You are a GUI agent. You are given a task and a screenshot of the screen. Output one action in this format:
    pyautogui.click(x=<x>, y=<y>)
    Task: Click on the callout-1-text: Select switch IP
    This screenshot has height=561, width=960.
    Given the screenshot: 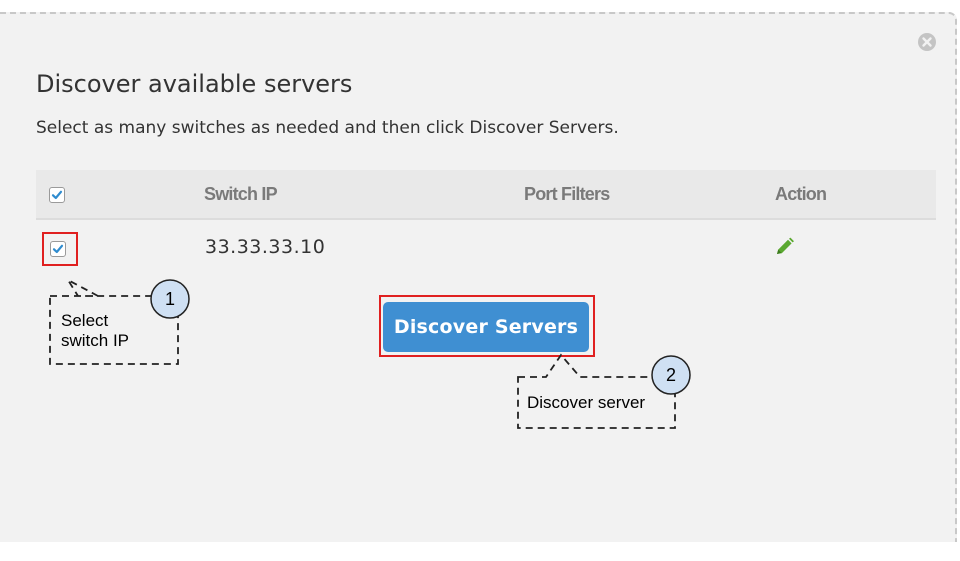 What is the action you would take?
    pyautogui.click(x=95, y=331)
    